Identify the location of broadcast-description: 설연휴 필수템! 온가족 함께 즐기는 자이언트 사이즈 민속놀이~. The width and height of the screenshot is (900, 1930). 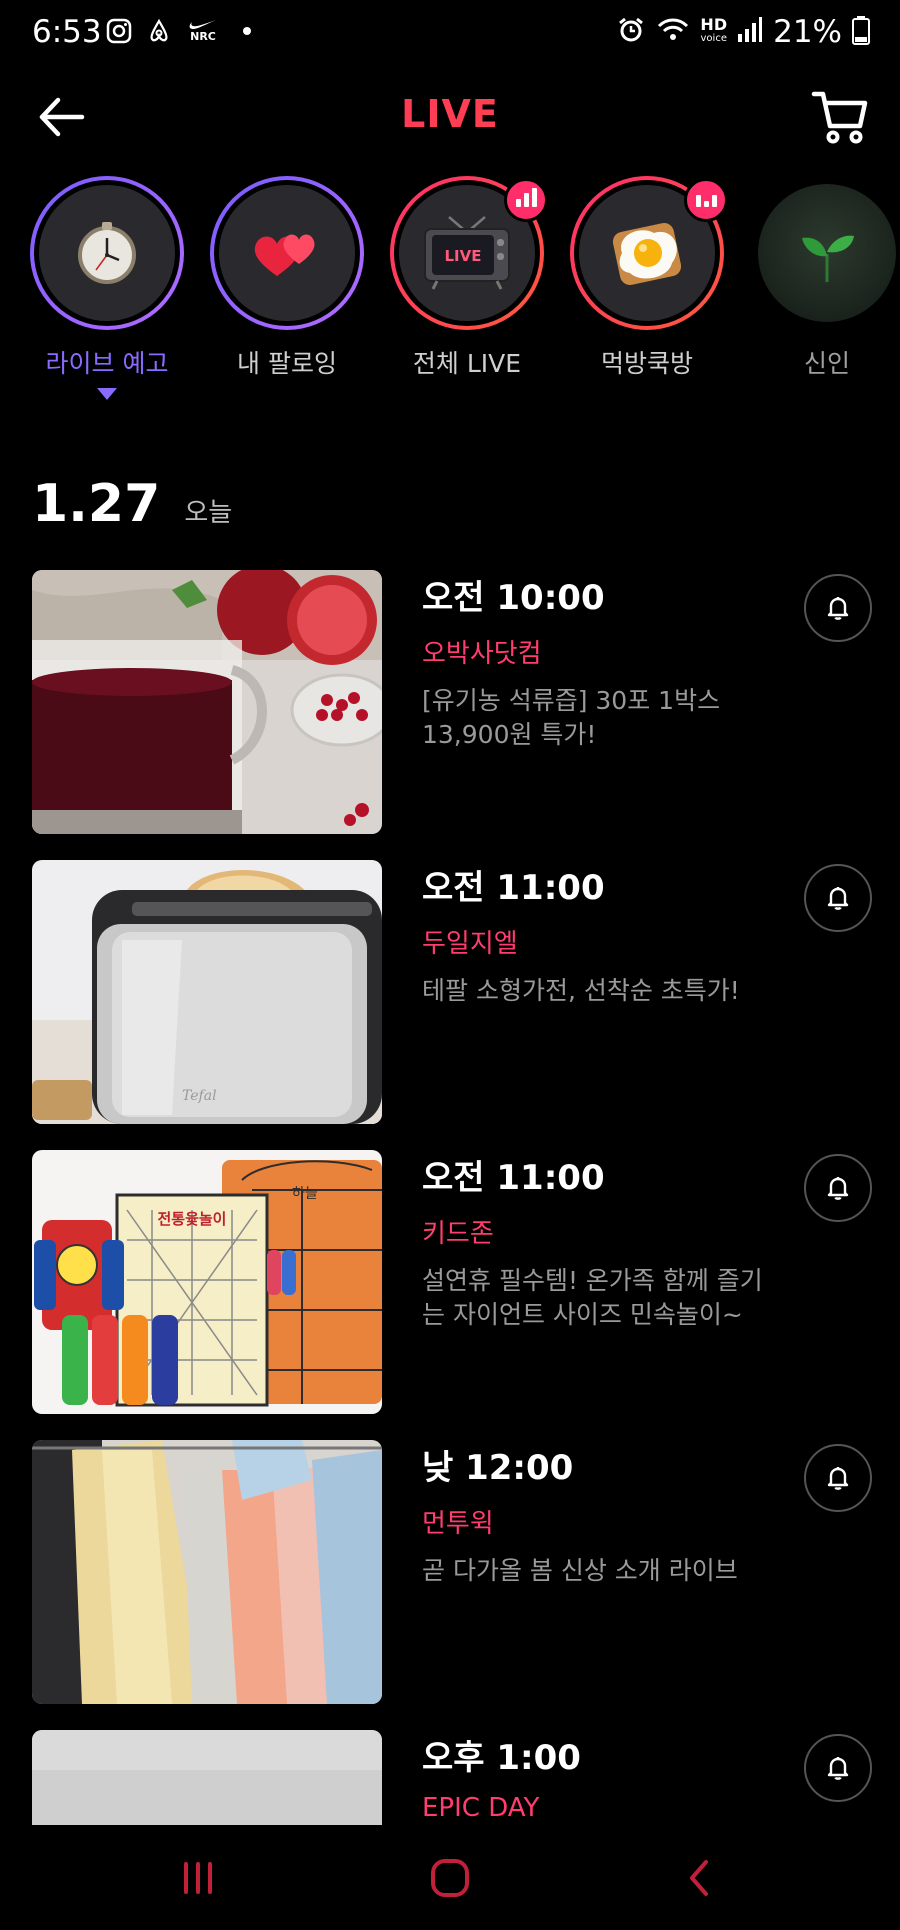
(592, 1297).